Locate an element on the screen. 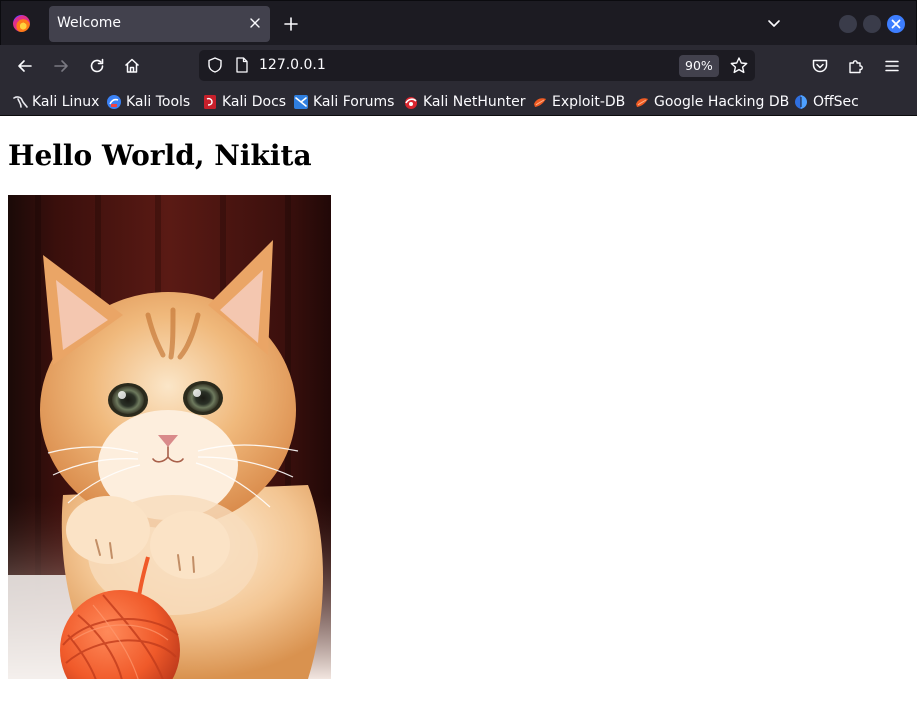 The width and height of the screenshot is (917, 702). bookmark-kali-forums: Kali Forums is located at coordinates (343, 102).